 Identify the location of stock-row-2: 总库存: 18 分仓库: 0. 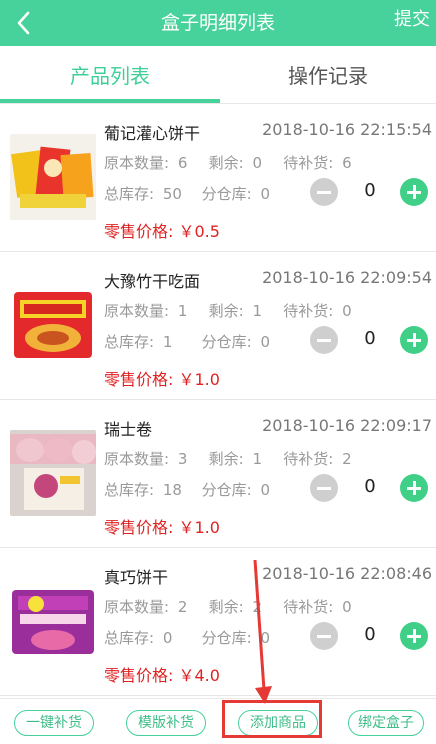
(187, 489).